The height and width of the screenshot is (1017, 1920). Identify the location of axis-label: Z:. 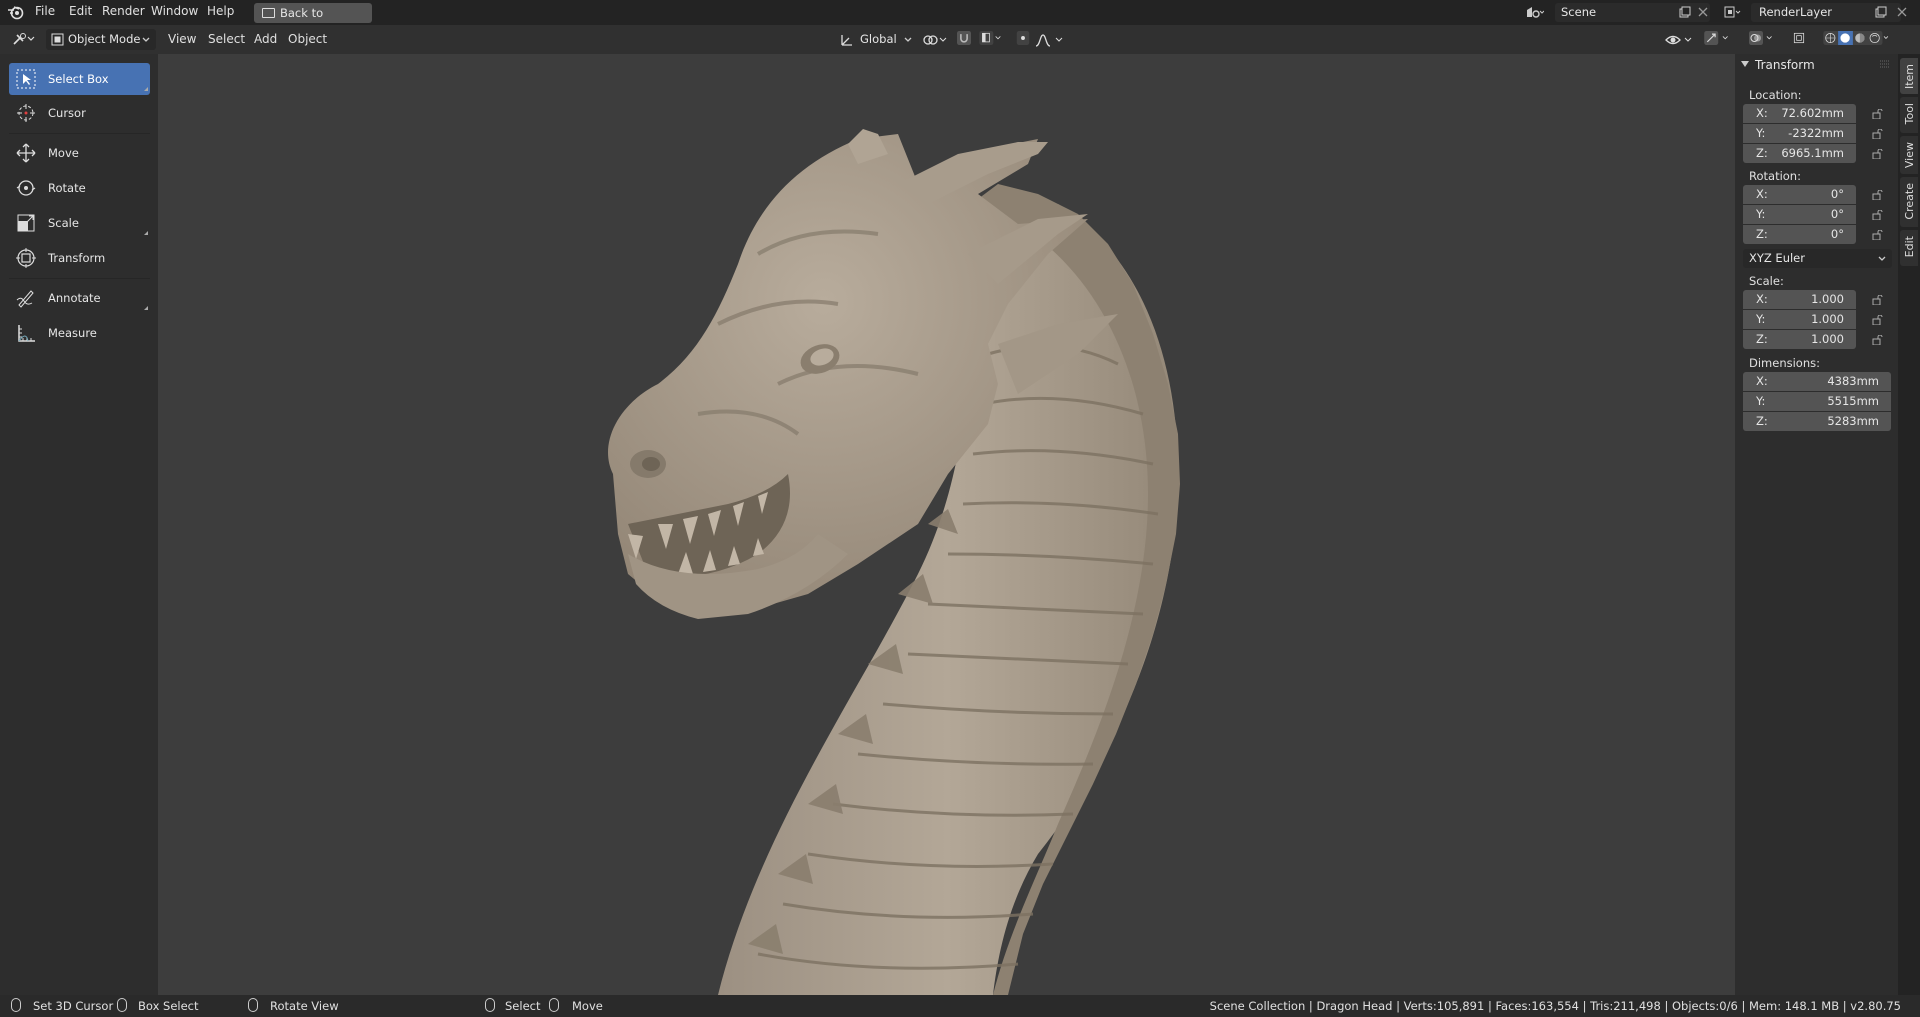
(1762, 339).